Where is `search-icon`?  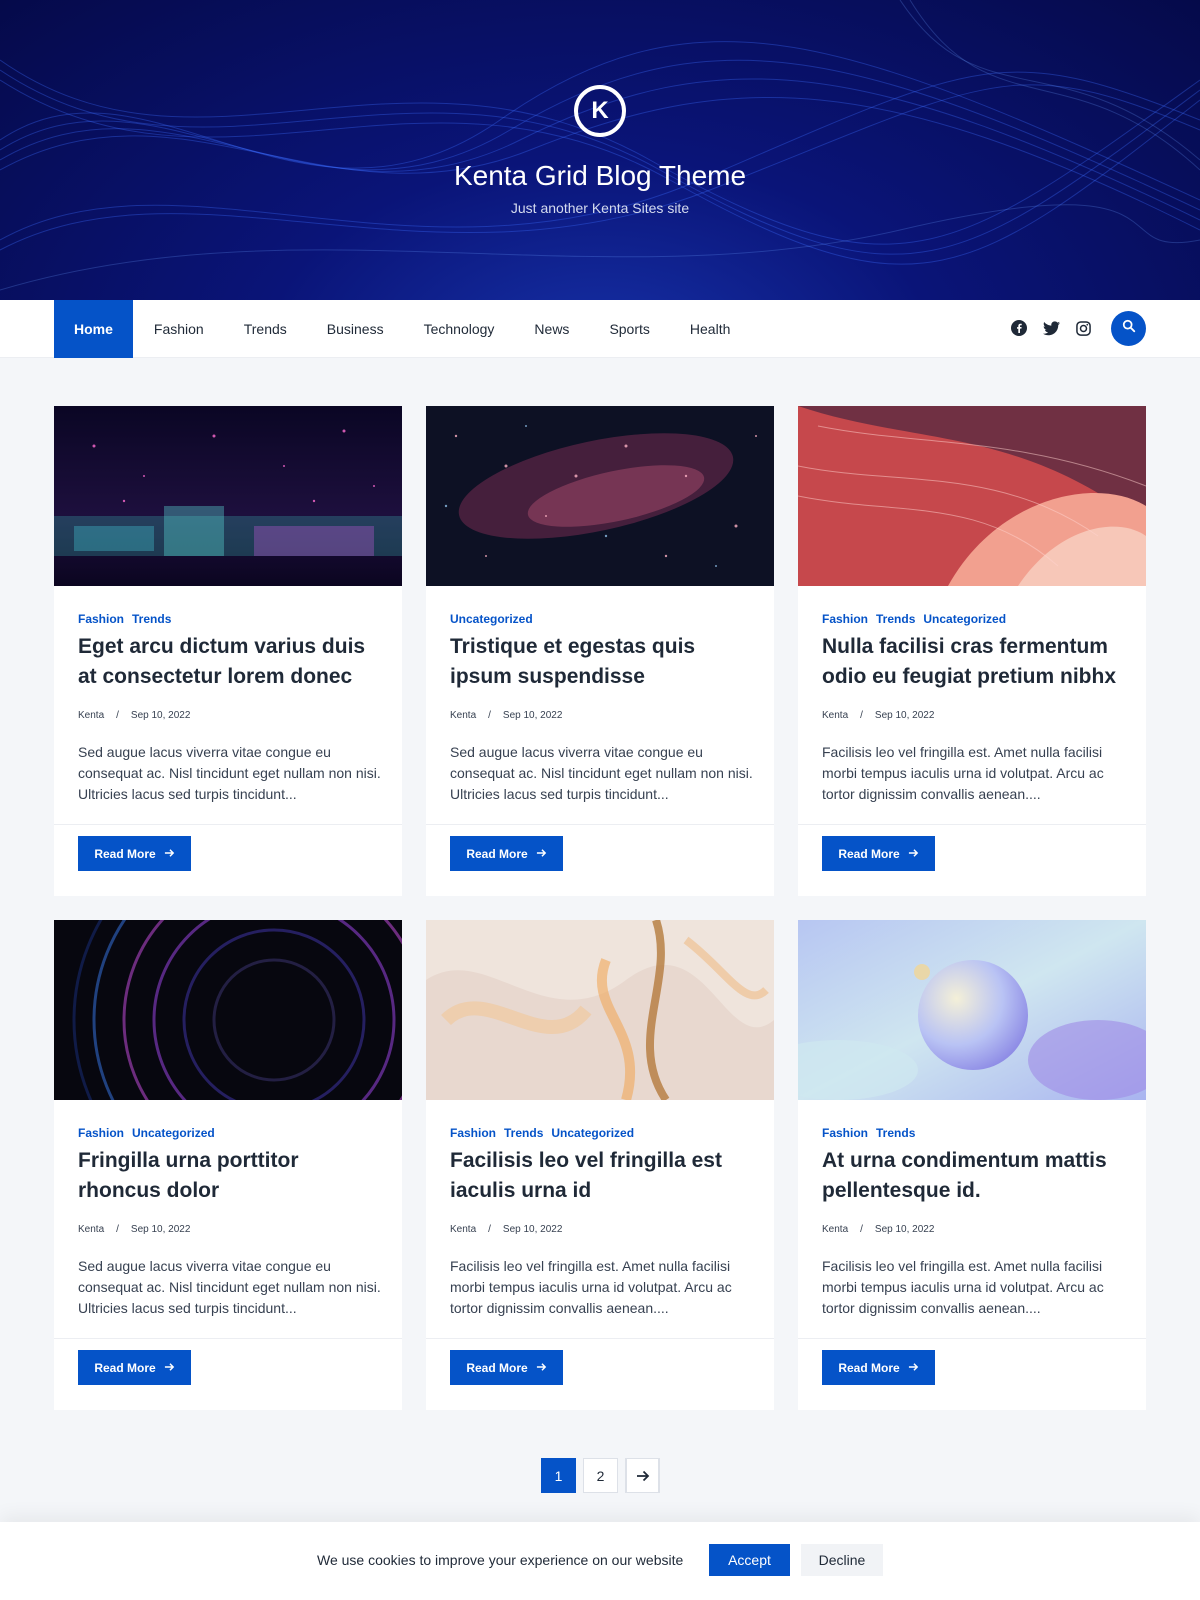
search-icon is located at coordinates (1129, 328).